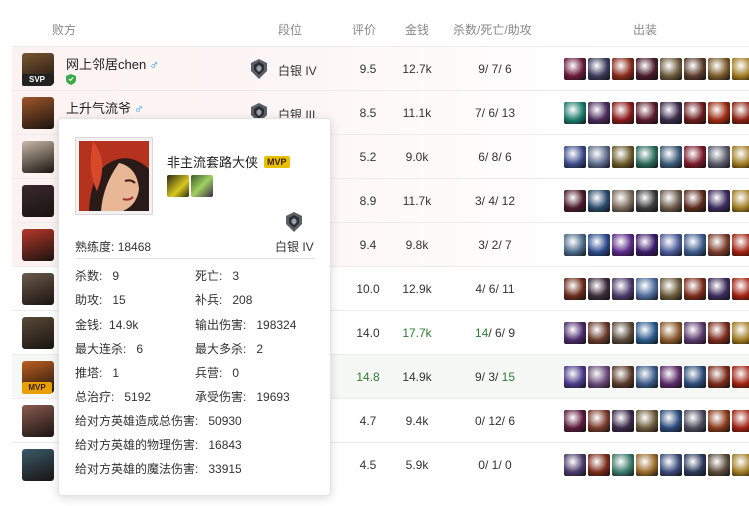 The image size is (749, 506). Describe the element at coordinates (112, 63) in the screenshot. I see `player-name: 网上邻居chen ♂` at that location.